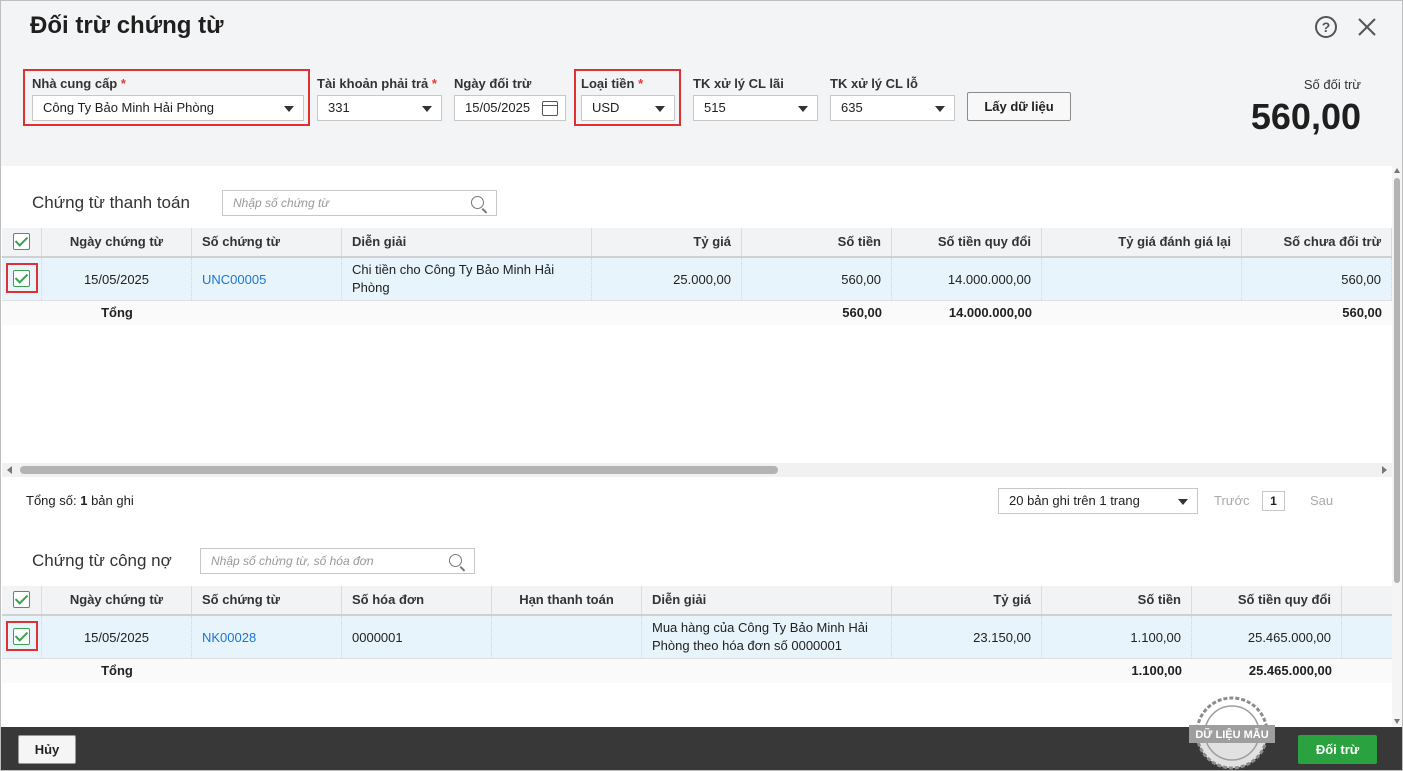 The image size is (1403, 771). I want to click on supplier-label: Nhà cung cấp *, so click(79, 83).